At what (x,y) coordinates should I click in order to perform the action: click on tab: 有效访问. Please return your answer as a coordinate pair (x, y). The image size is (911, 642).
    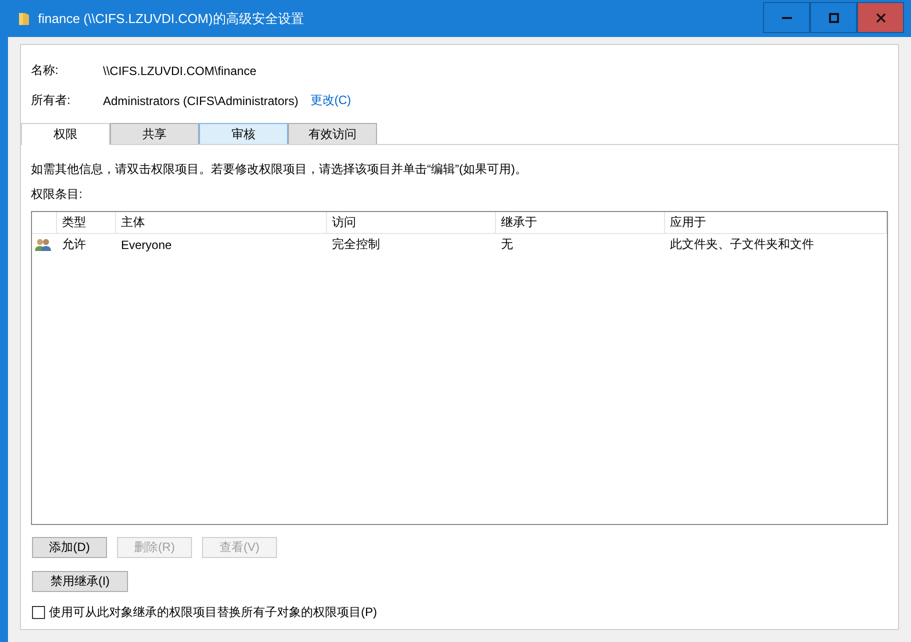
    Looking at the image, I should click on (332, 133).